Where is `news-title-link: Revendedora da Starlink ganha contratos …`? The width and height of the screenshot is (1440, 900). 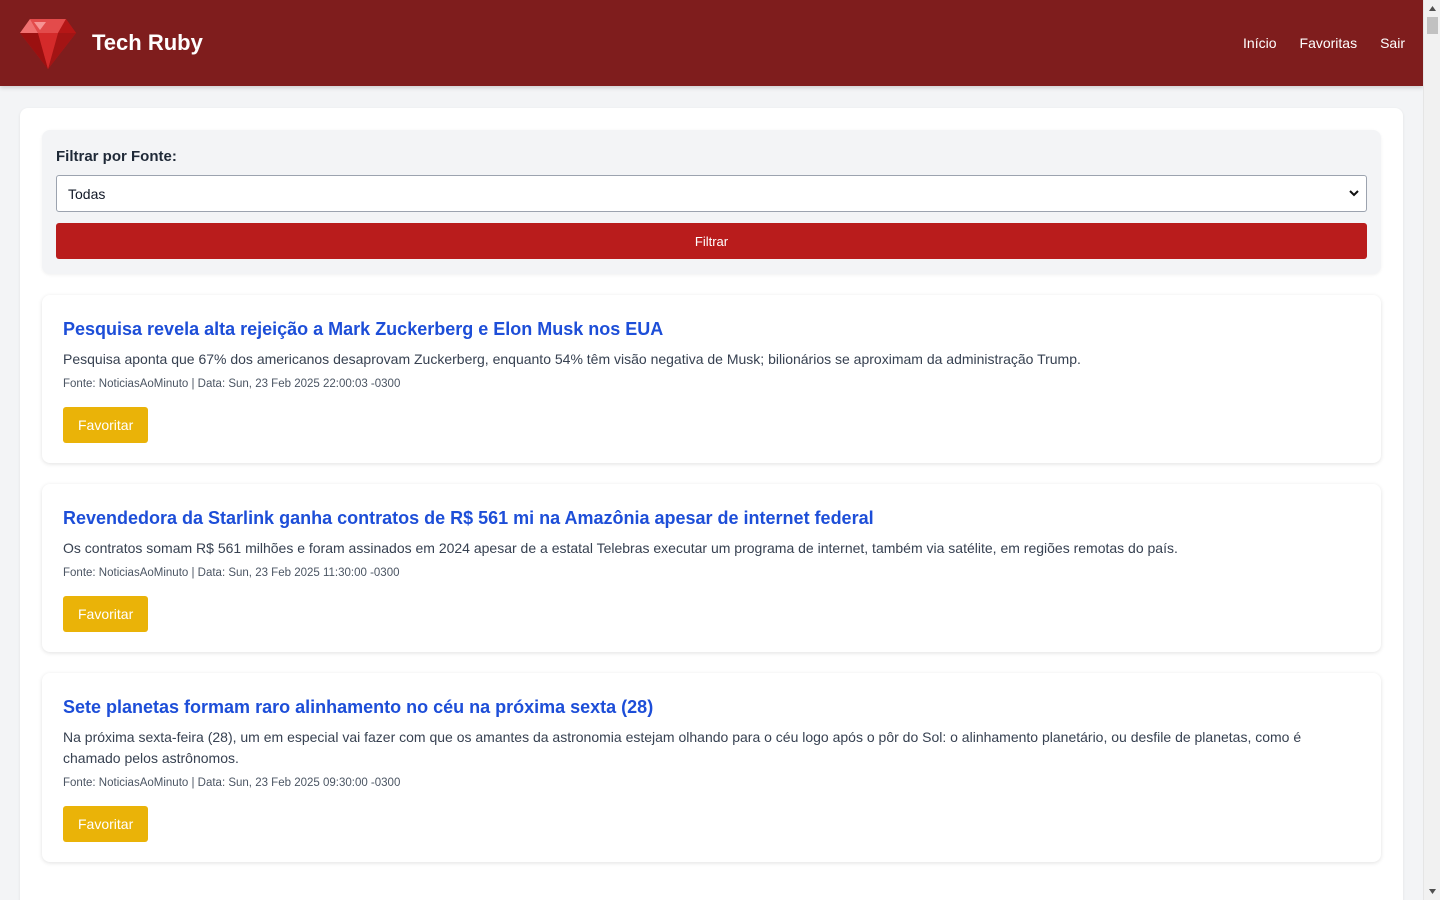
news-title-link: Revendedora da Starlink ganha contratos … is located at coordinates (711, 518).